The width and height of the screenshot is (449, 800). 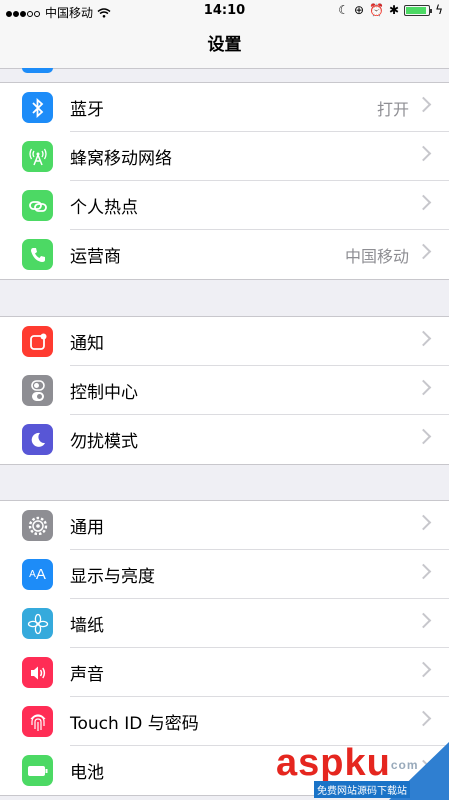 I want to click on moon-icon, so click(x=37, y=439).